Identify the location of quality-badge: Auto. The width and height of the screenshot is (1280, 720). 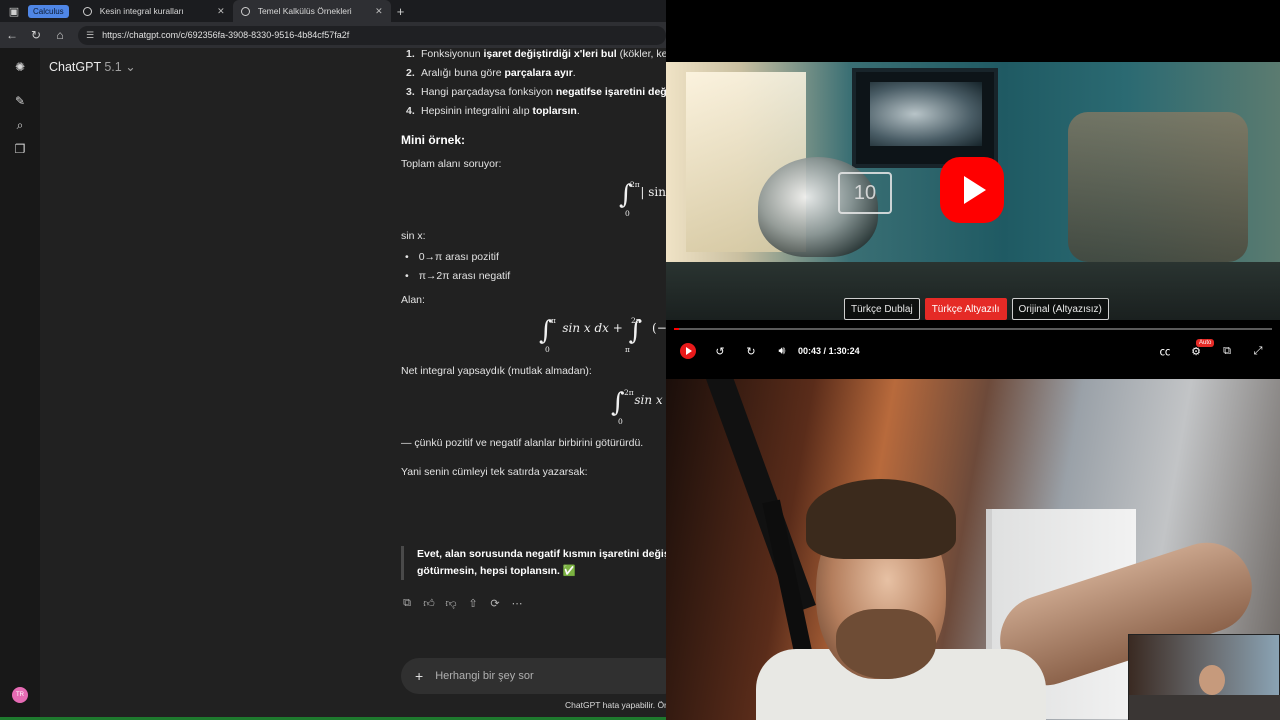
(1205, 343).